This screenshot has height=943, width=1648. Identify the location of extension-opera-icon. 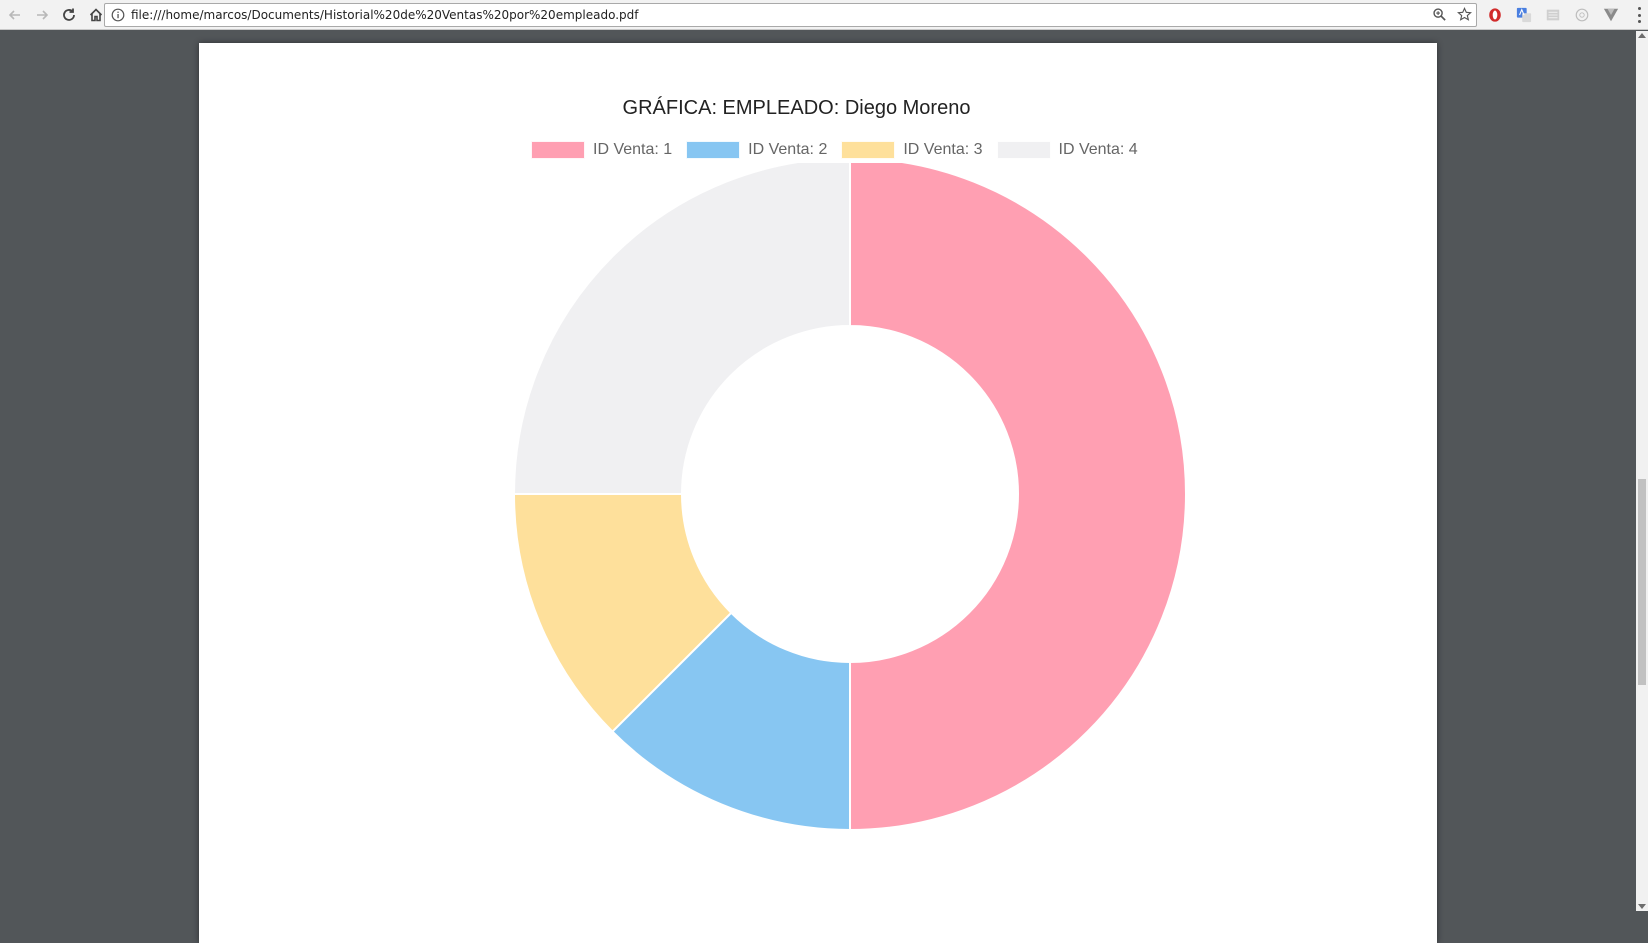
(1495, 15).